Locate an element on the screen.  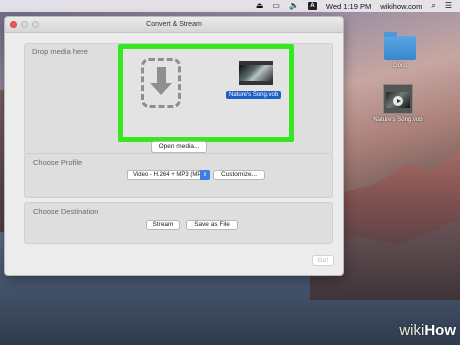
close-button is located at coordinates (13, 24).